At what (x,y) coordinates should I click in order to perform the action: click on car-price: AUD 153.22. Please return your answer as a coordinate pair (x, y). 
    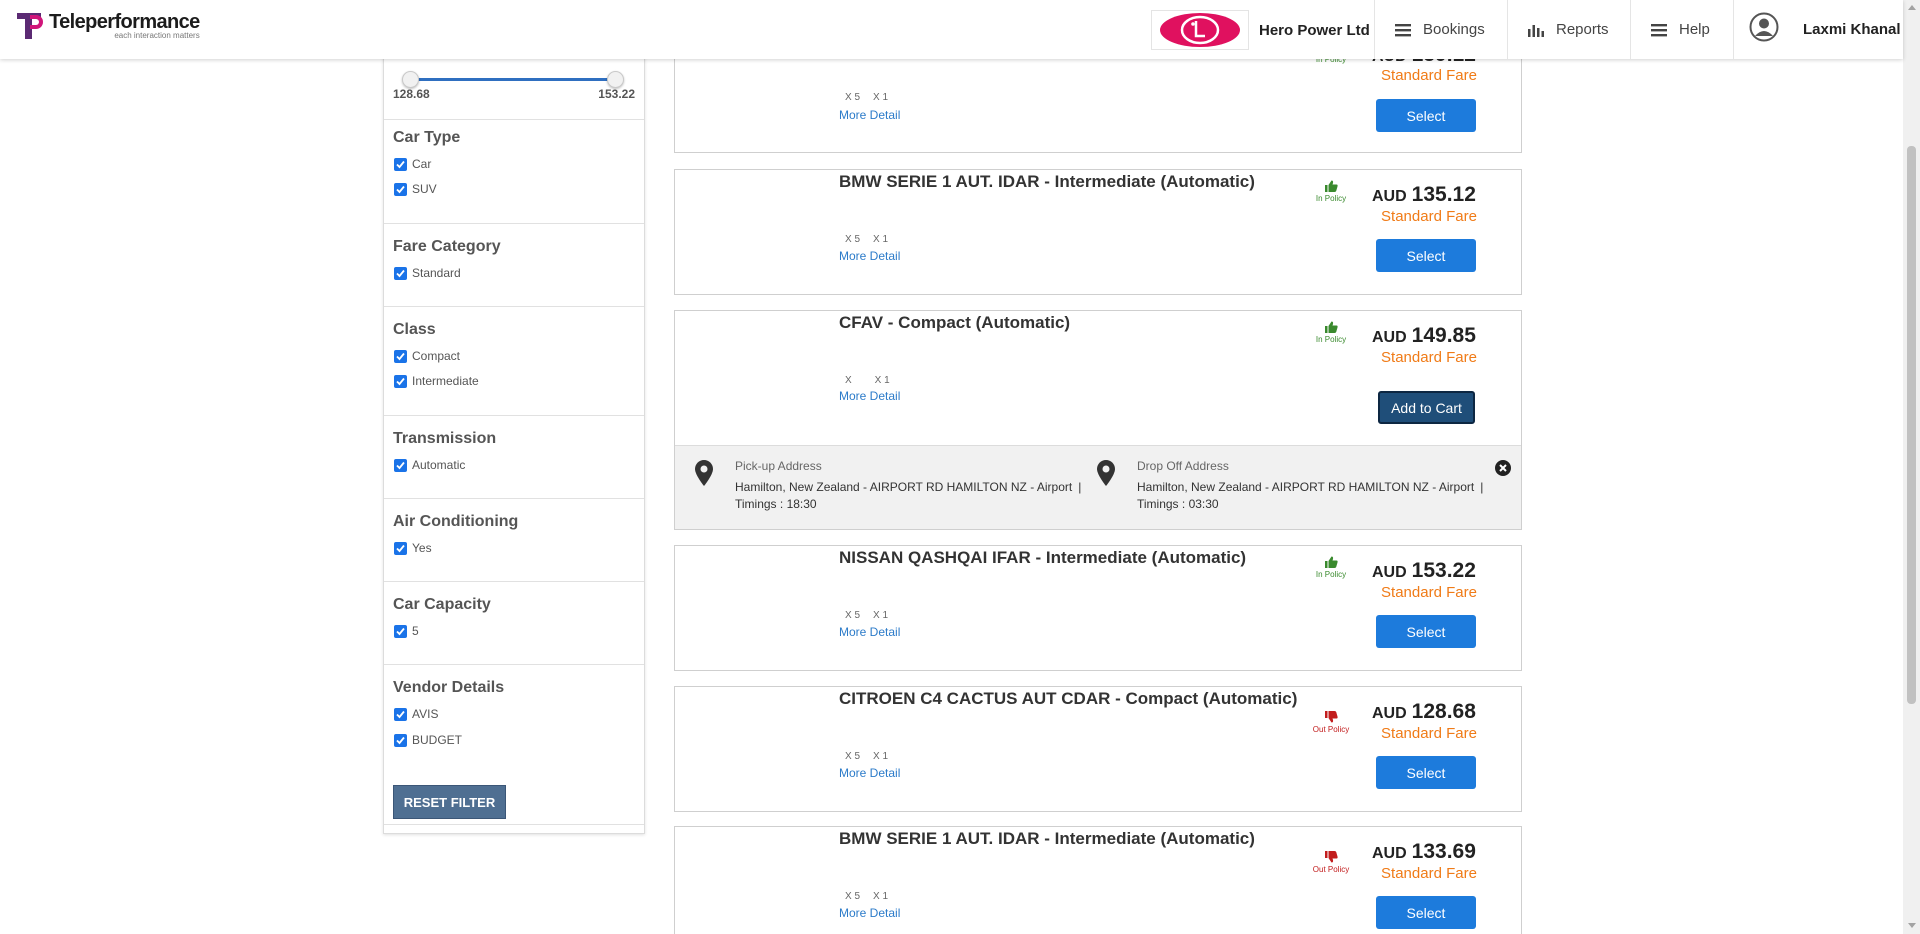
    Looking at the image, I should click on (1424, 571).